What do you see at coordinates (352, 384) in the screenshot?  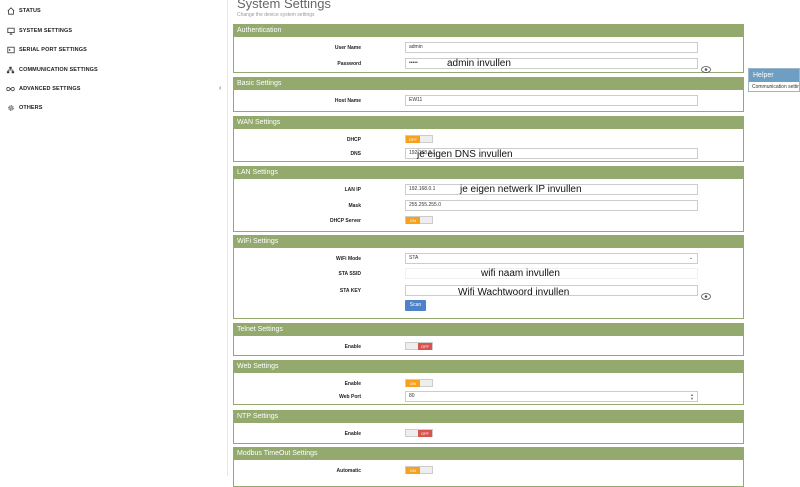 I see `web-enable-label: Enable` at bounding box center [352, 384].